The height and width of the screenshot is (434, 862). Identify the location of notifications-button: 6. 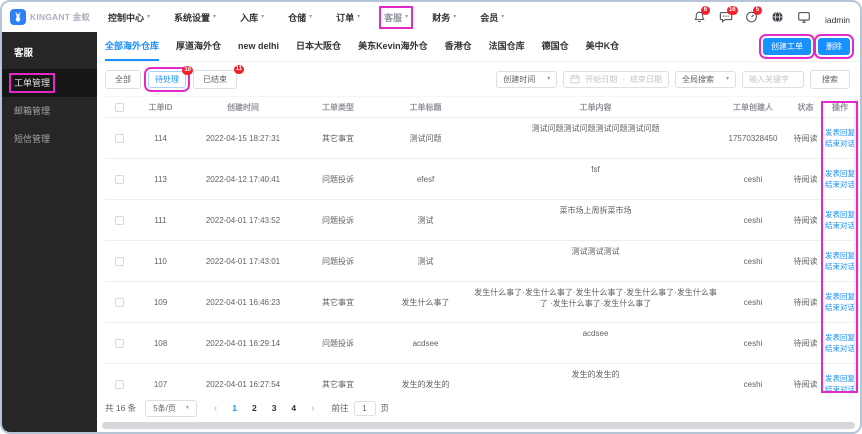
(701, 15).